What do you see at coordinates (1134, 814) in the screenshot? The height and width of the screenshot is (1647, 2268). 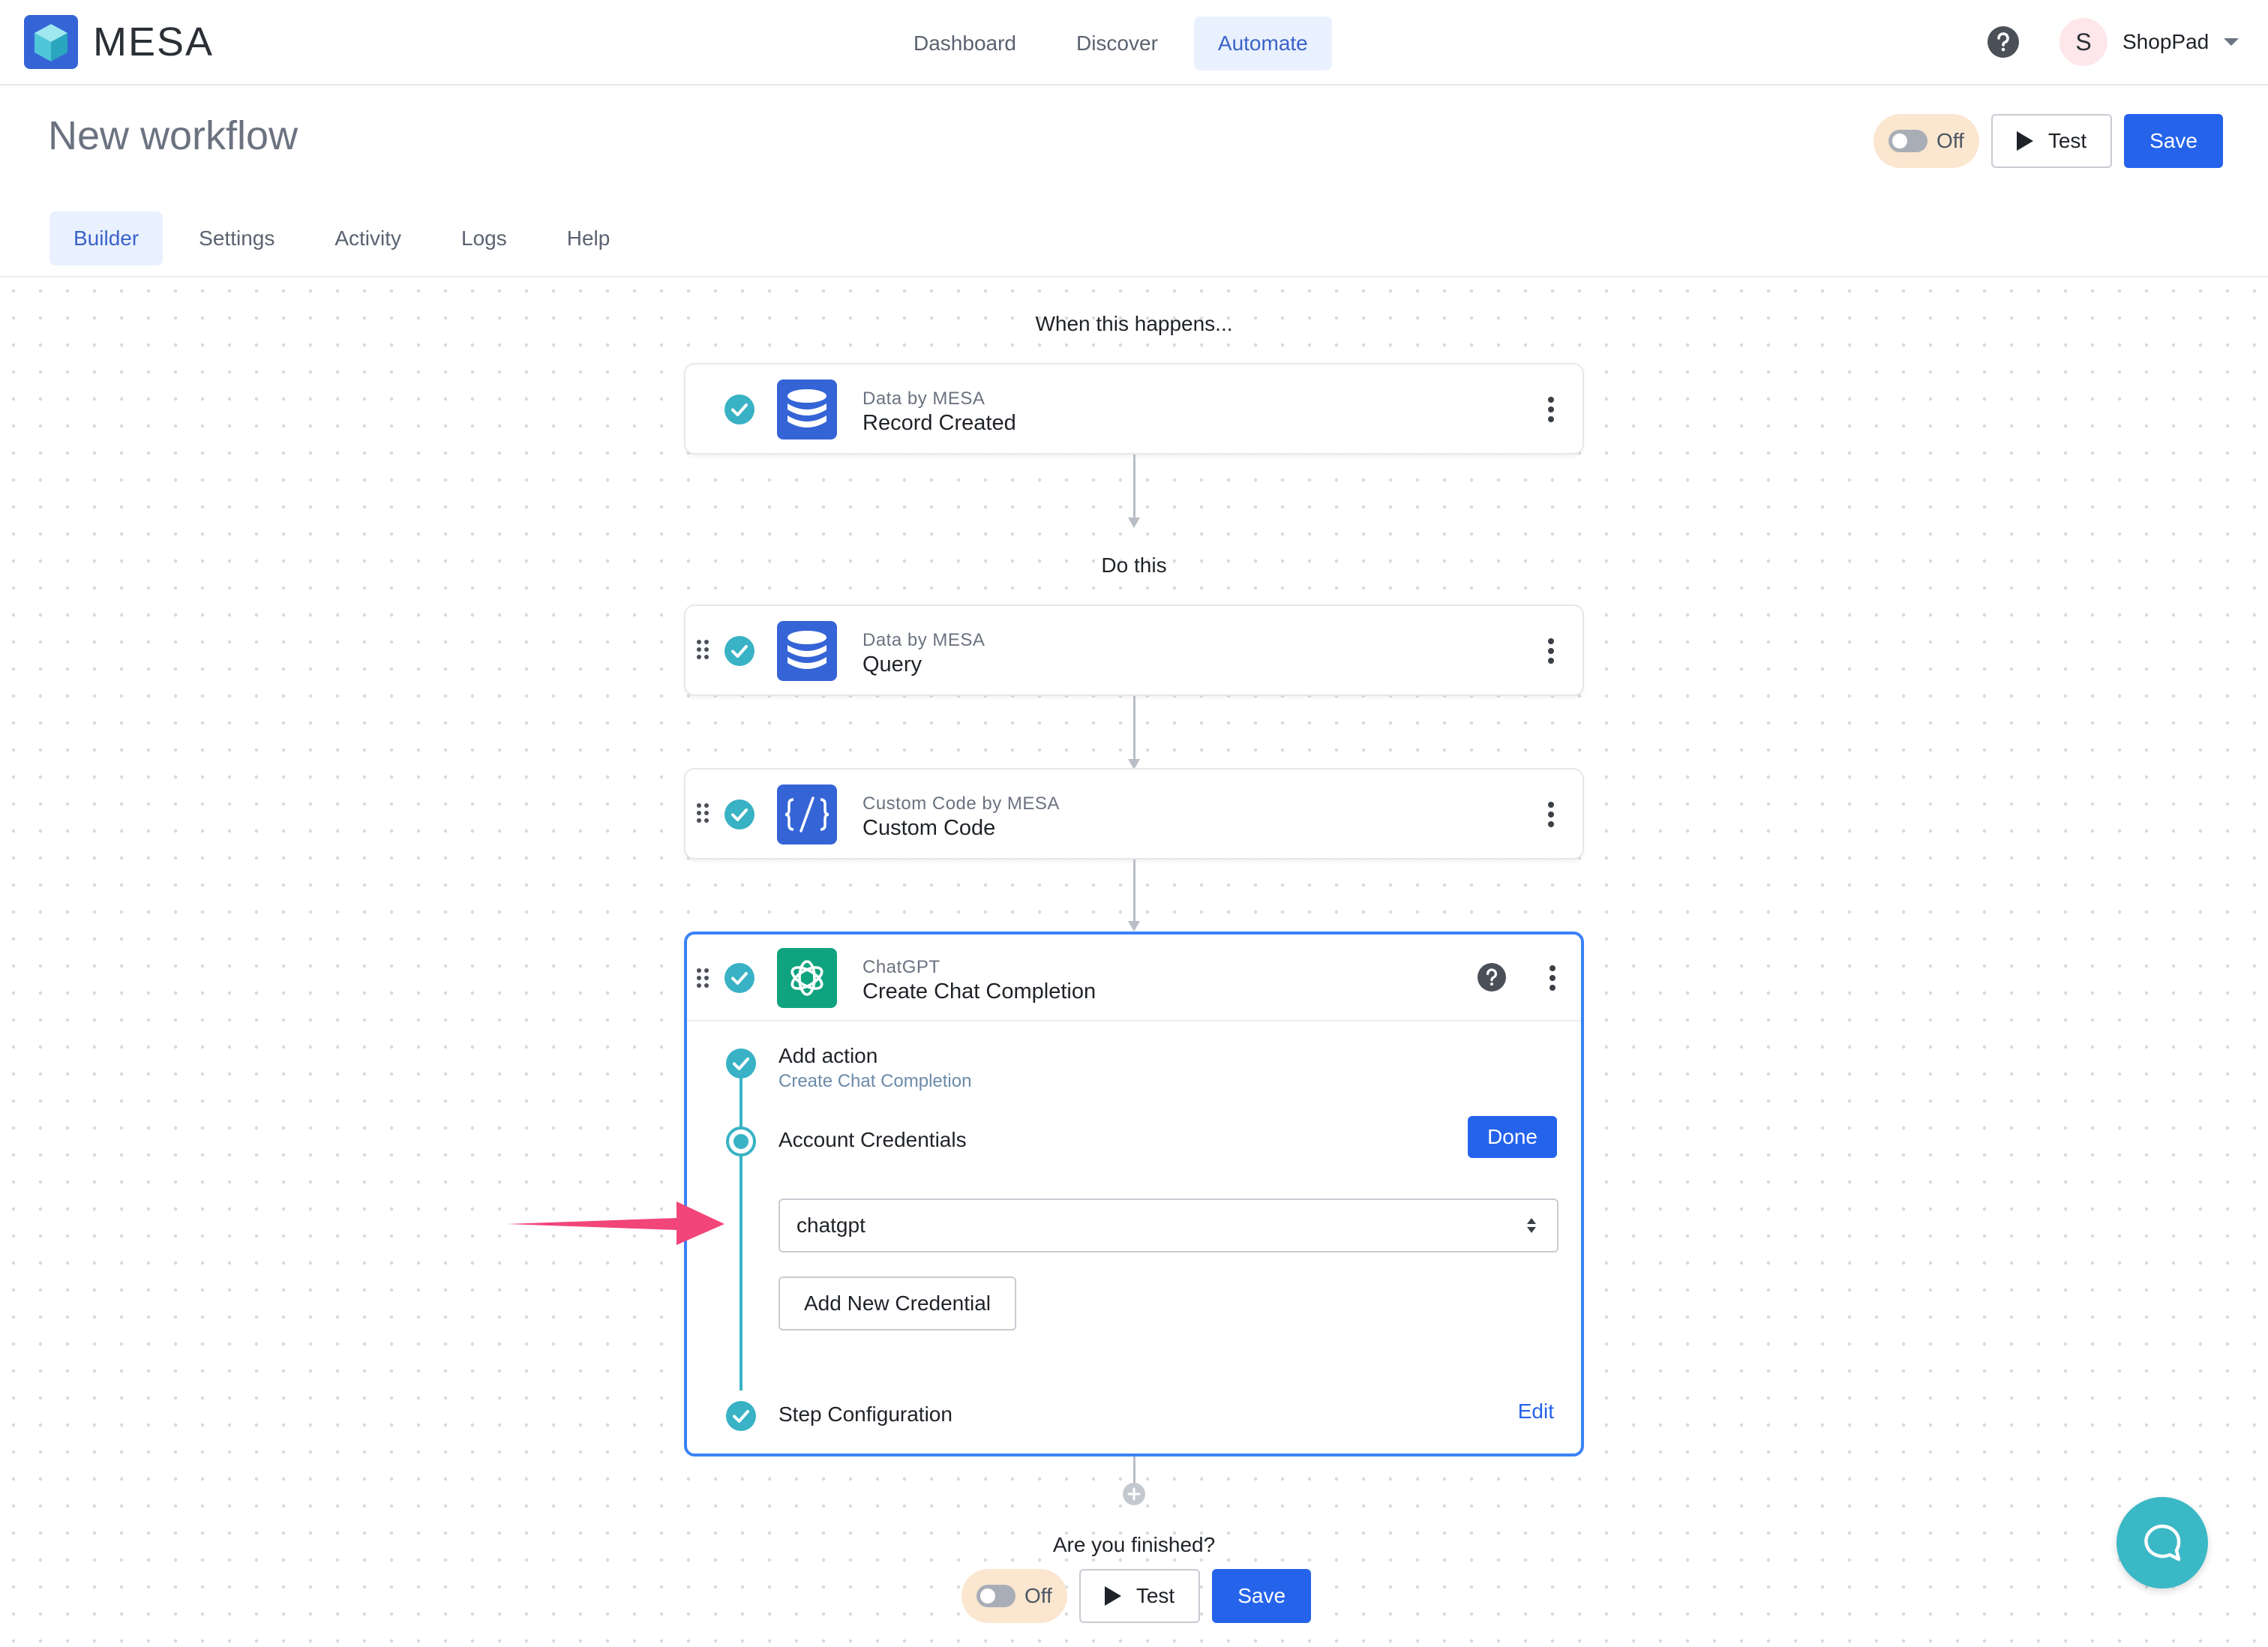 I see `custom-code-card: Custom Code by MESA Custom Code` at bounding box center [1134, 814].